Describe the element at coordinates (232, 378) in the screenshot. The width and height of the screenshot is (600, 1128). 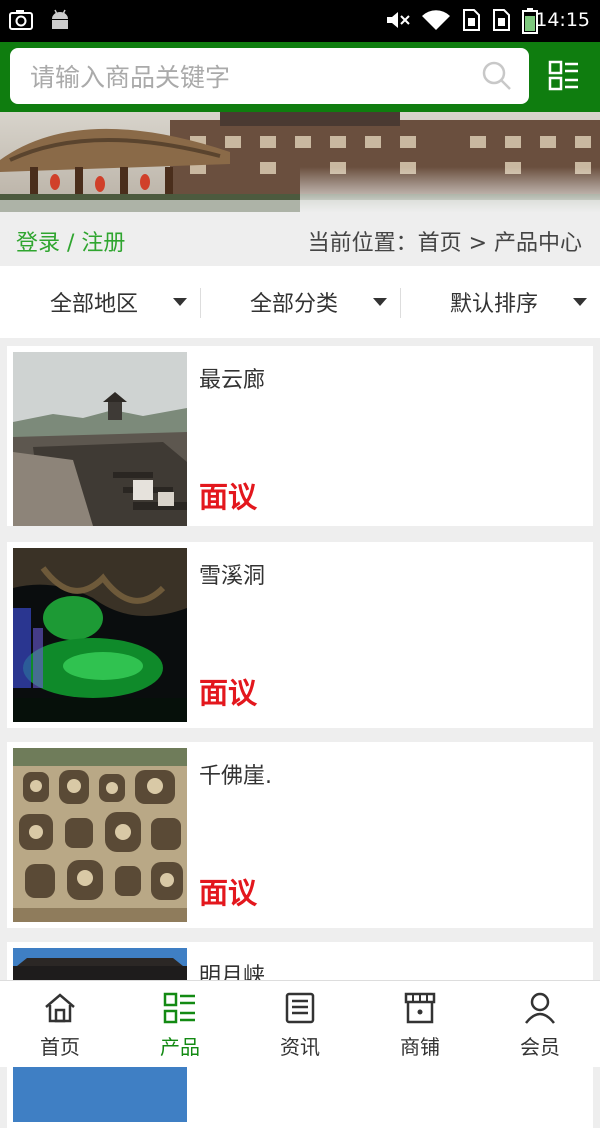
I see `product-name: 最云廊` at that location.